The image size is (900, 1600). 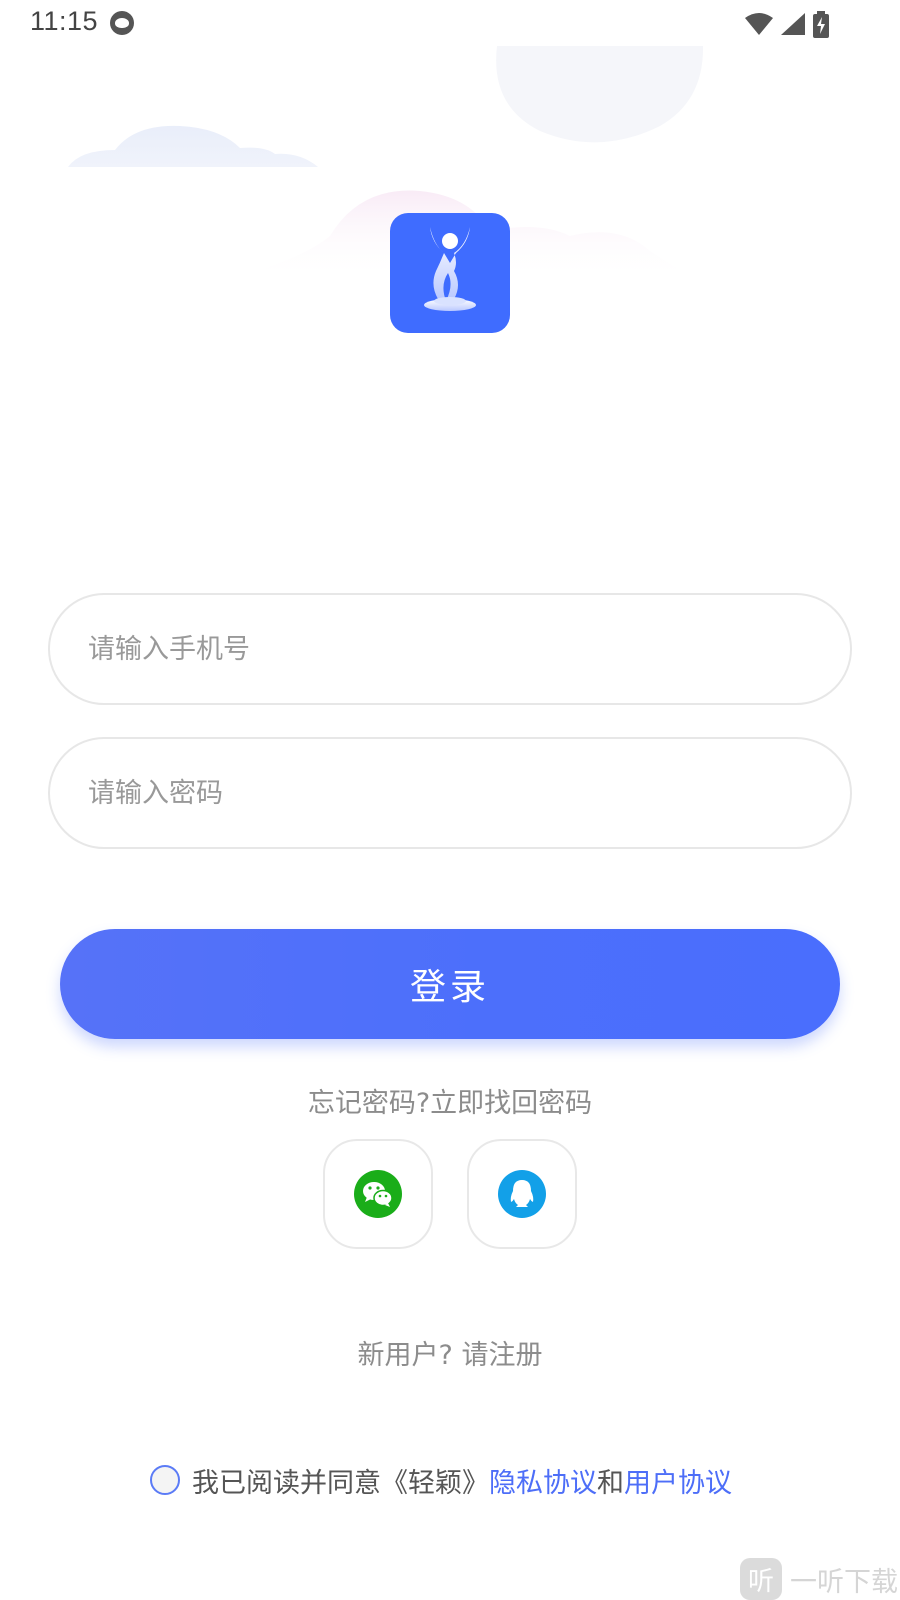 I want to click on forgot-password-link: 忘记密码?立即找回密码, so click(x=450, y=1100).